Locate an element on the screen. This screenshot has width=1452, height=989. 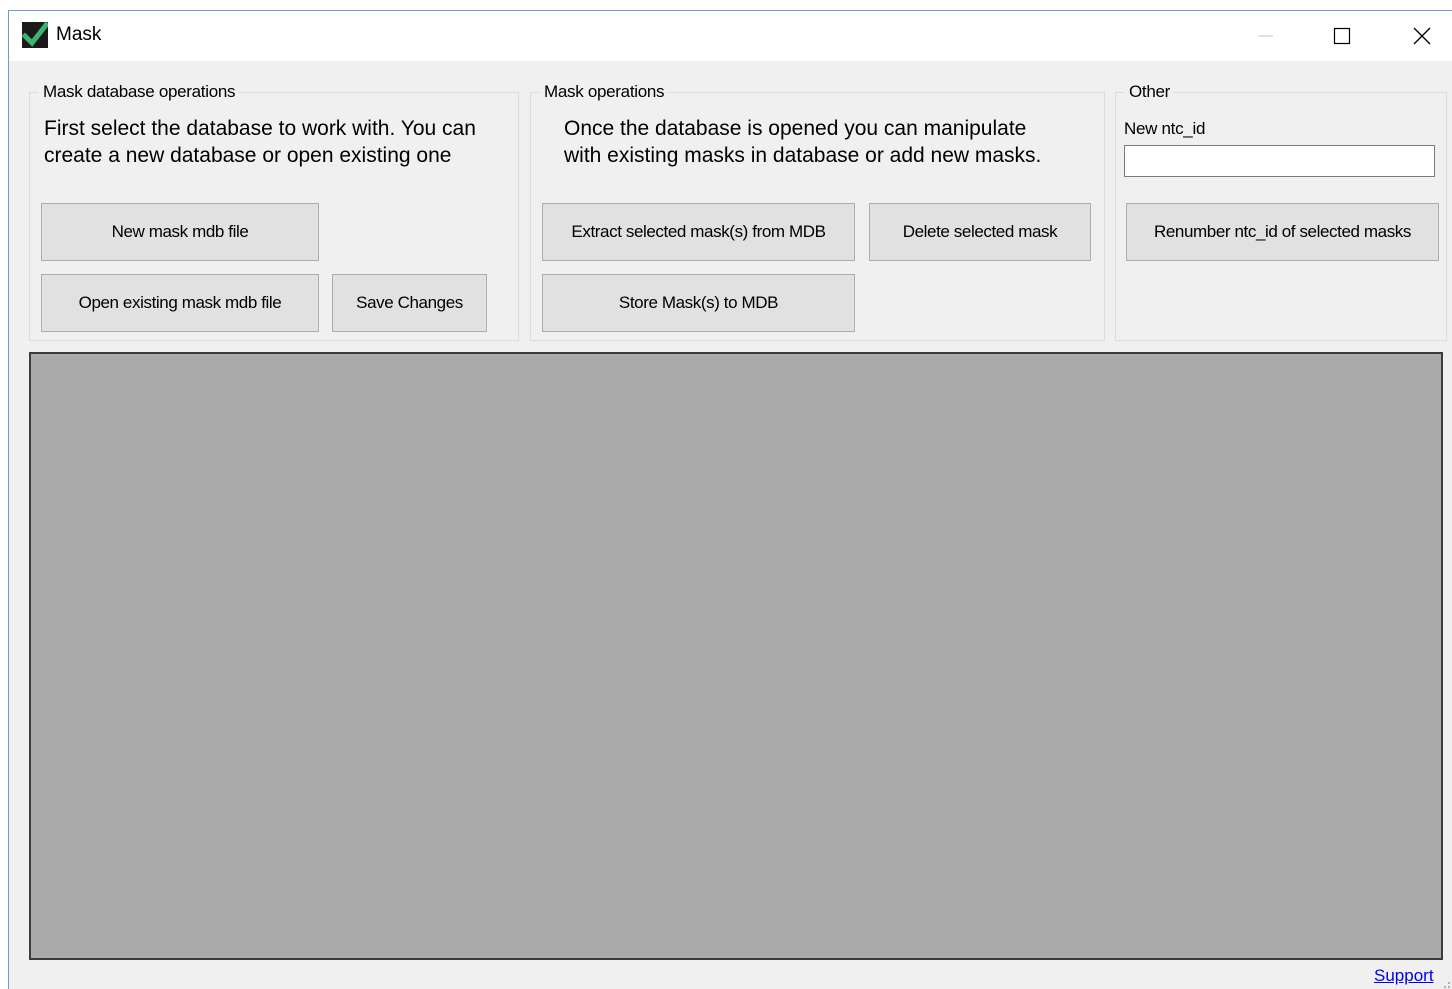
minimize-icon is located at coordinates (1266, 36).